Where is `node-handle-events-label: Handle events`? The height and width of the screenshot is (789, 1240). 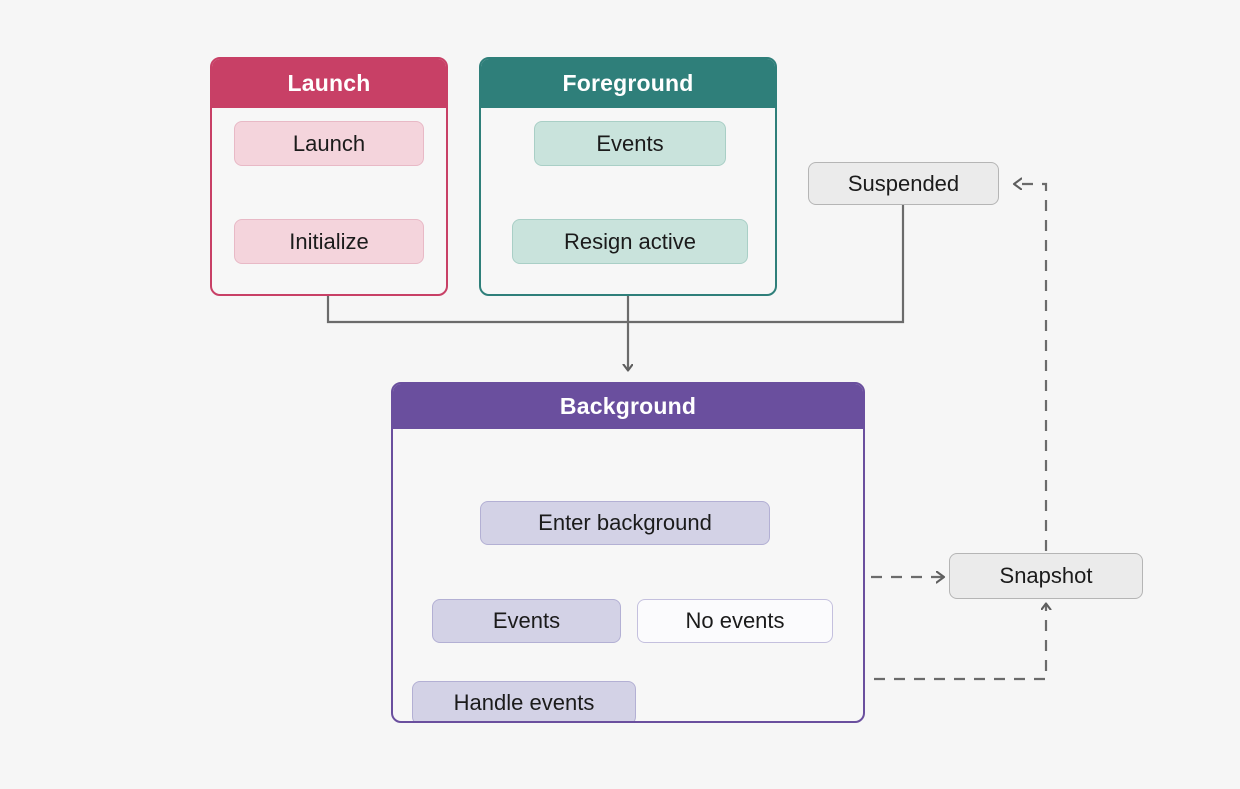 node-handle-events-label: Handle events is located at coordinates (524, 702).